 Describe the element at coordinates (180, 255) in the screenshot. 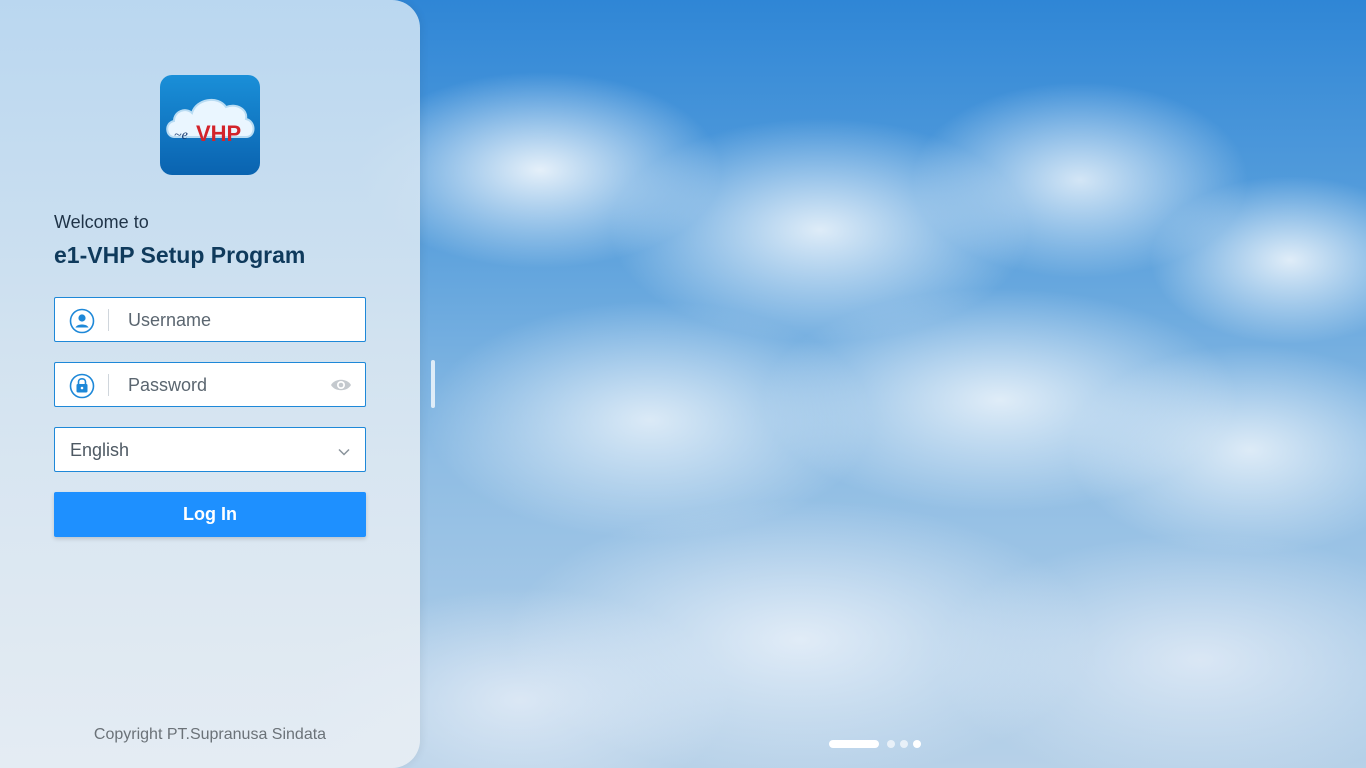

I see `program-title: e1-VHP Setup Program` at that location.